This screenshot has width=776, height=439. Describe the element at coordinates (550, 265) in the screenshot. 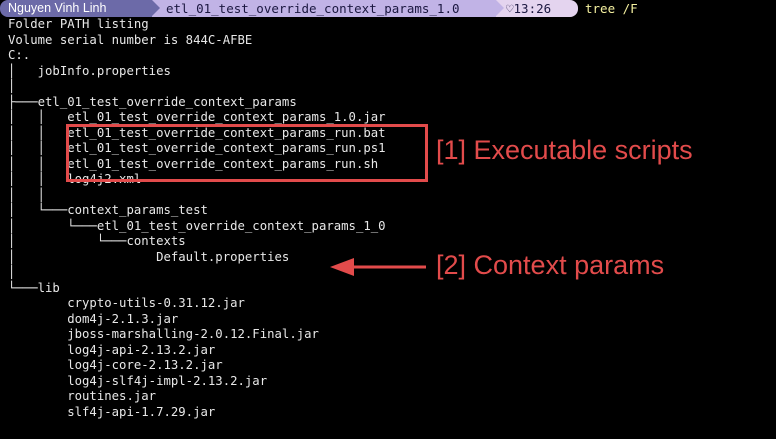

I see `annotation-context-params: [2] Context params` at that location.